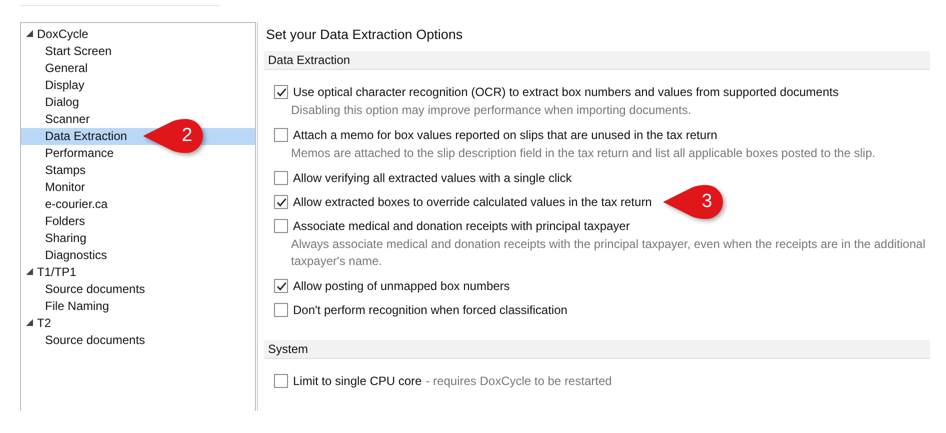 This screenshot has height=433, width=946. What do you see at coordinates (597, 349) in the screenshot?
I see `section-header: System` at bounding box center [597, 349].